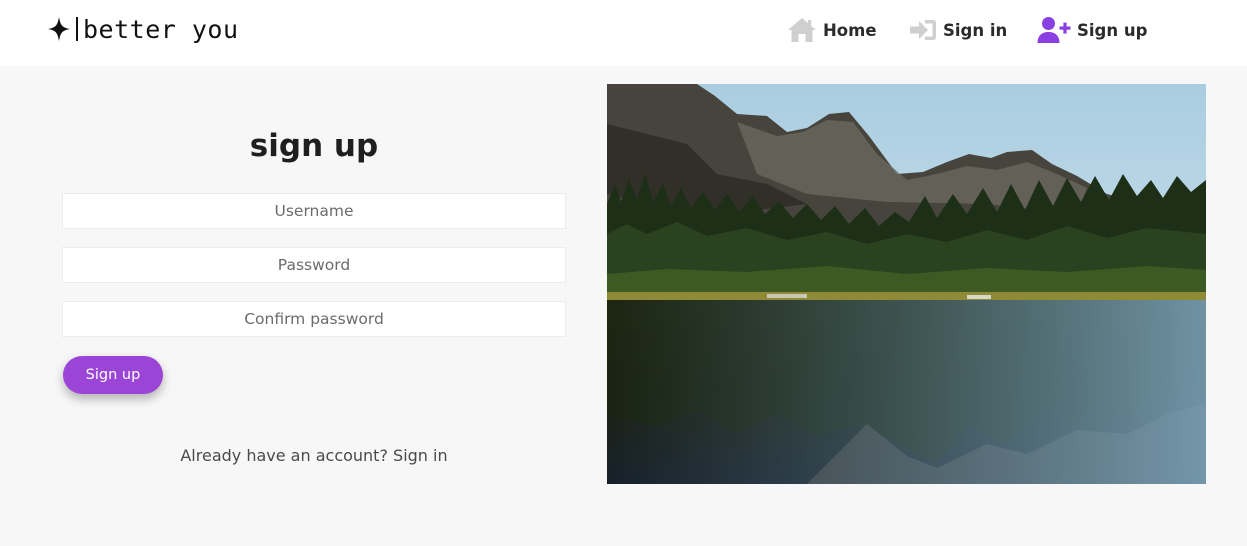 This screenshot has width=1247, height=546. Describe the element at coordinates (77, 29) in the screenshot. I see `brand-divider` at that location.